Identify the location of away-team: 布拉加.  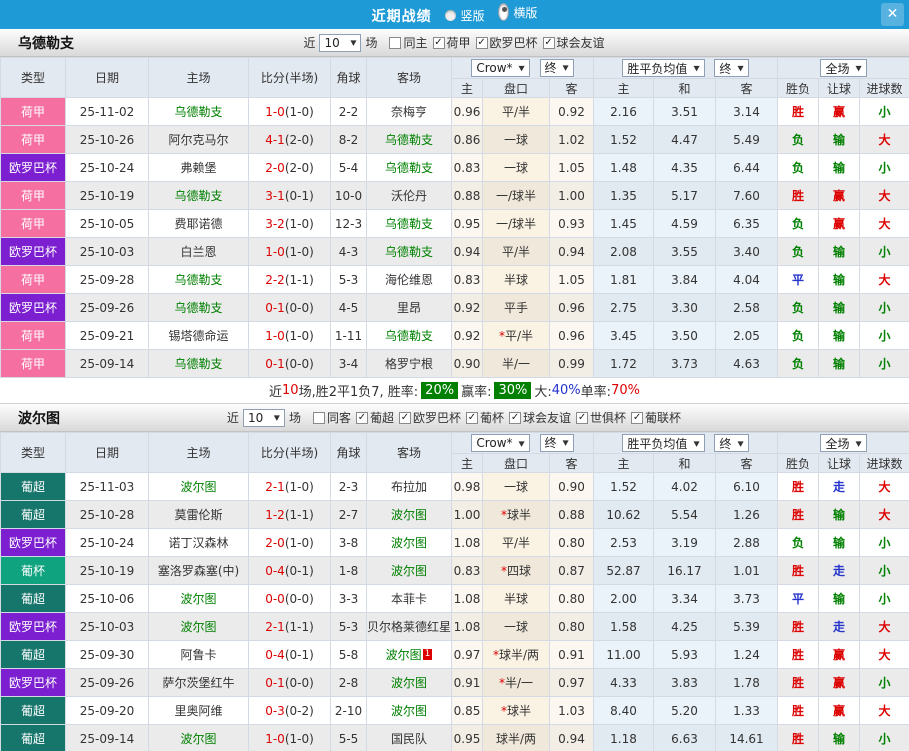
(409, 486).